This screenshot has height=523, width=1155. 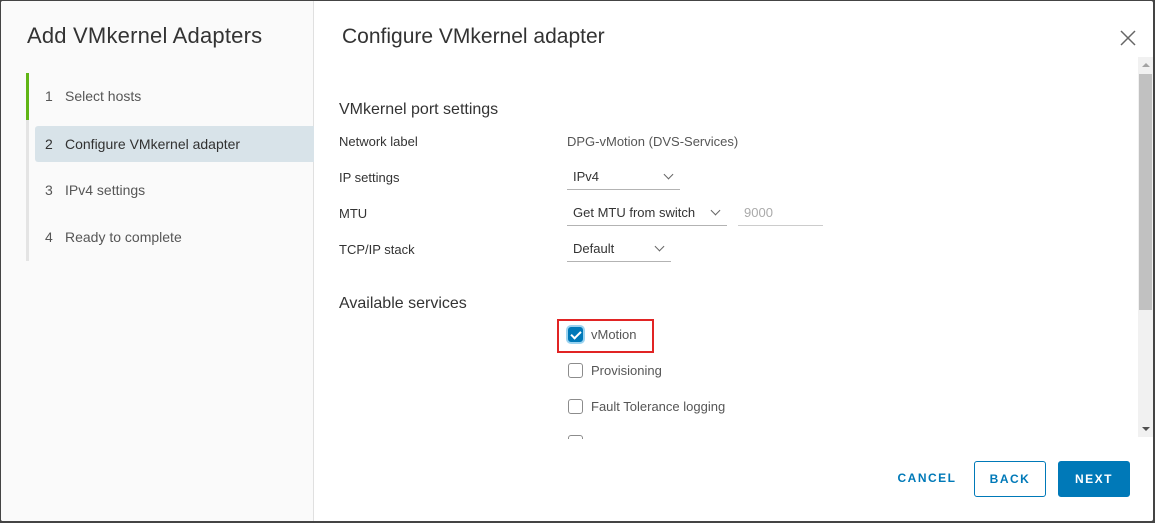 I want to click on ip-settings-select: IPv4, so click(x=623, y=178).